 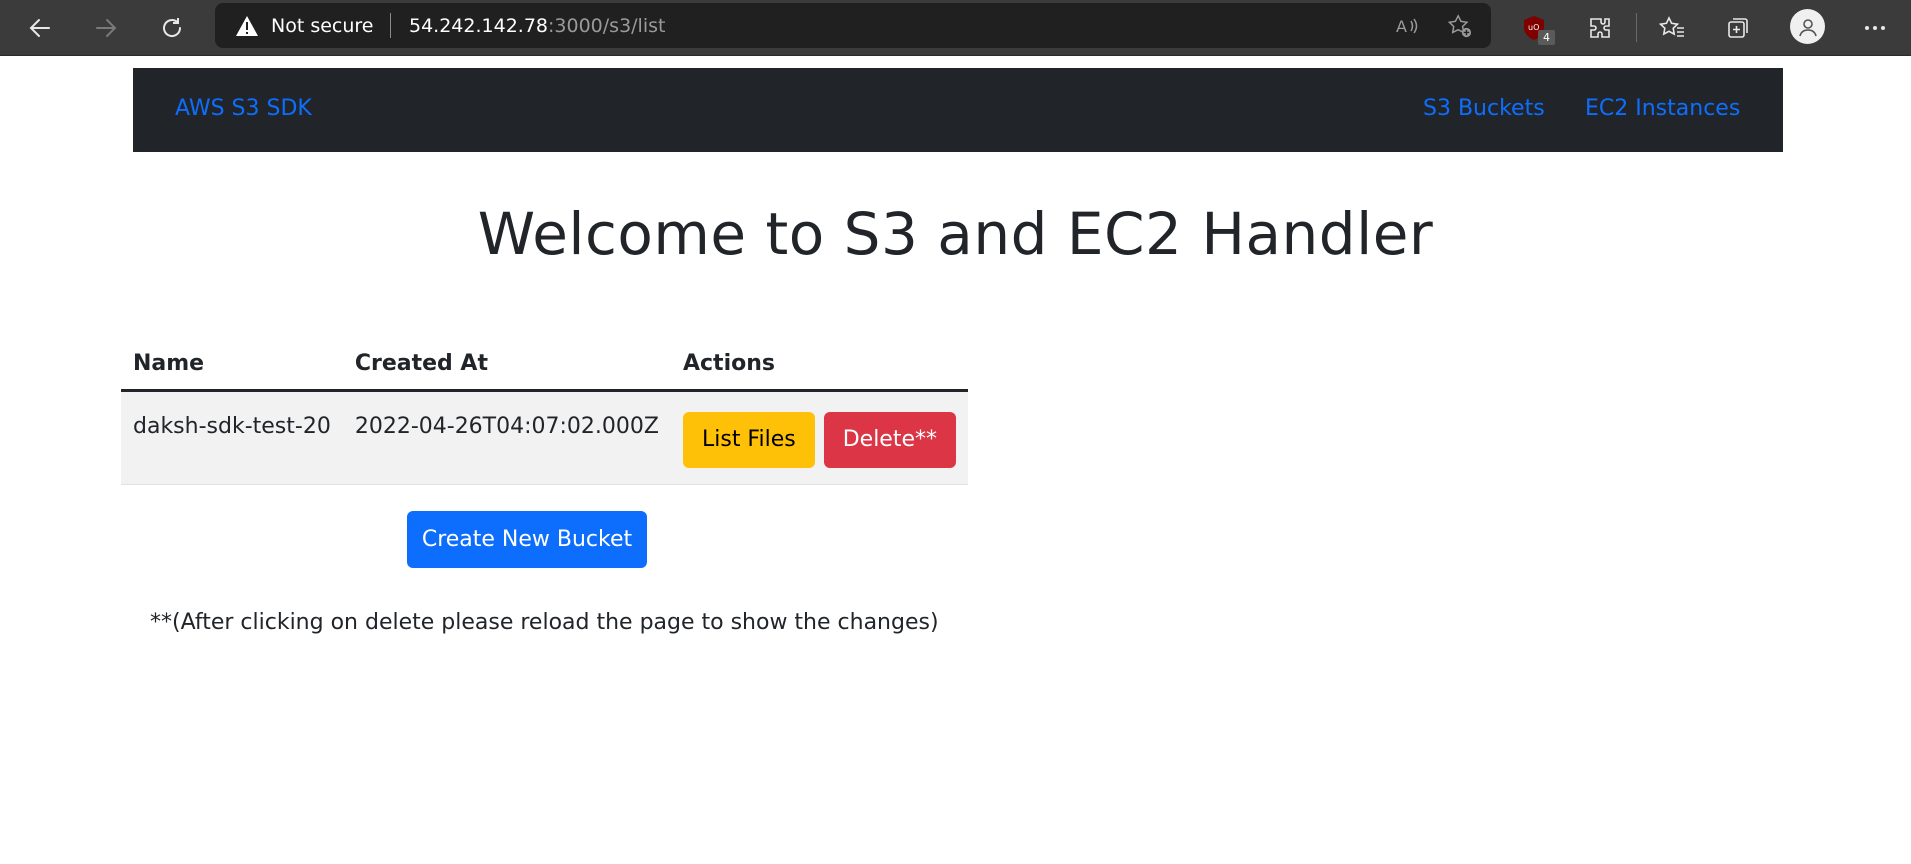 I want to click on table-header-row: Name Created At Actions, so click(x=545, y=365).